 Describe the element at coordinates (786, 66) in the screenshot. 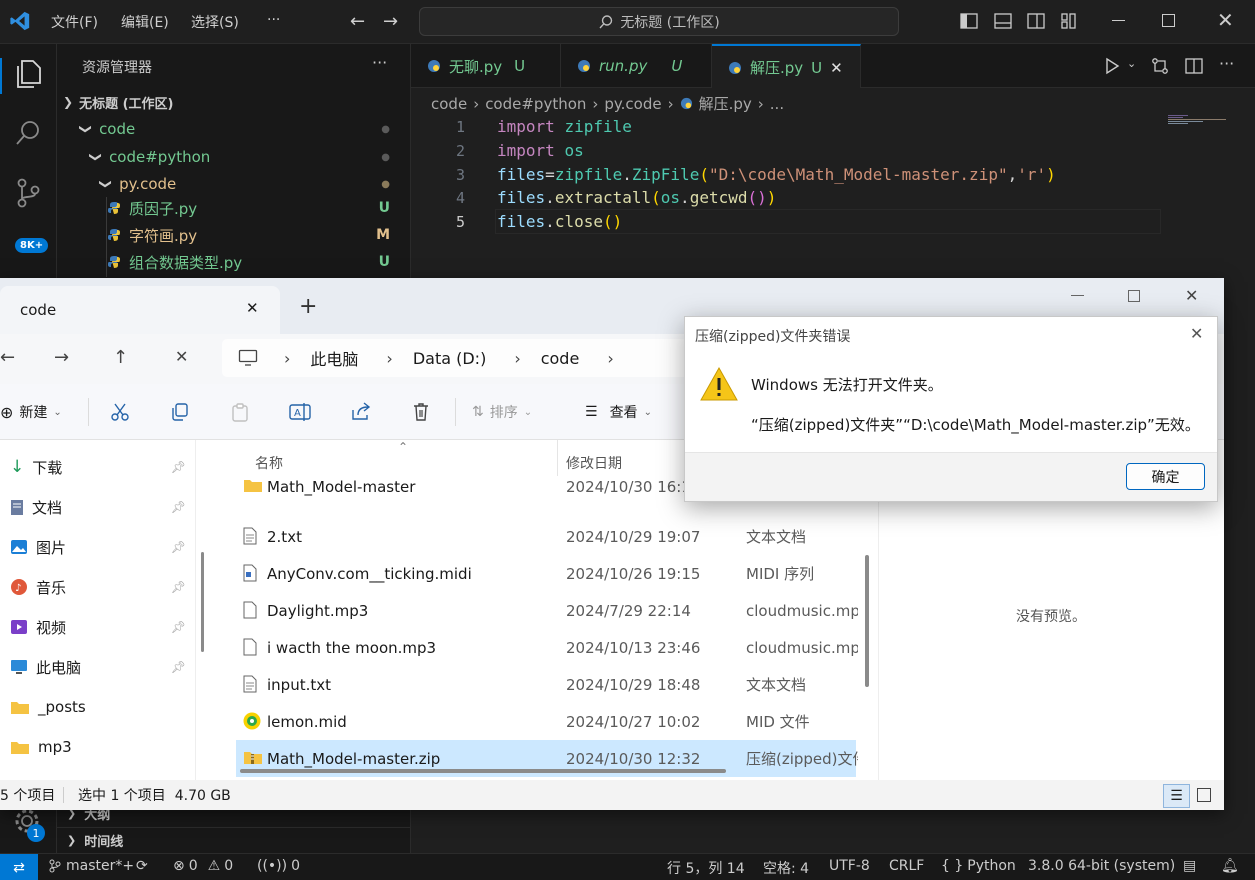

I see `tab-jieya-active: 解压.py U ✕` at that location.